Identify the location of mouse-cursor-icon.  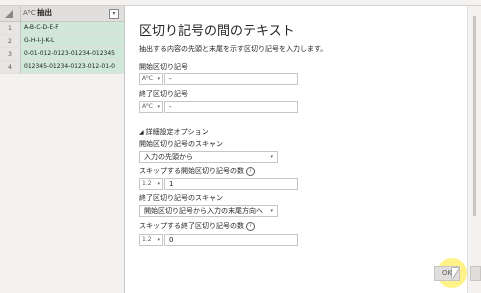
(455, 273).